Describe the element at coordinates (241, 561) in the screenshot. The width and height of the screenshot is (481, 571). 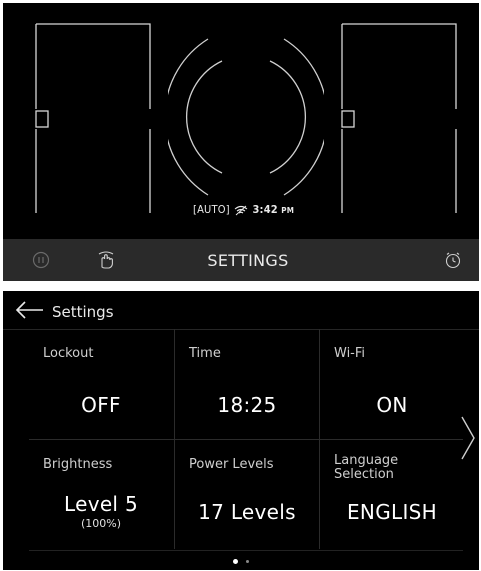
I see `page-indicator` at that location.